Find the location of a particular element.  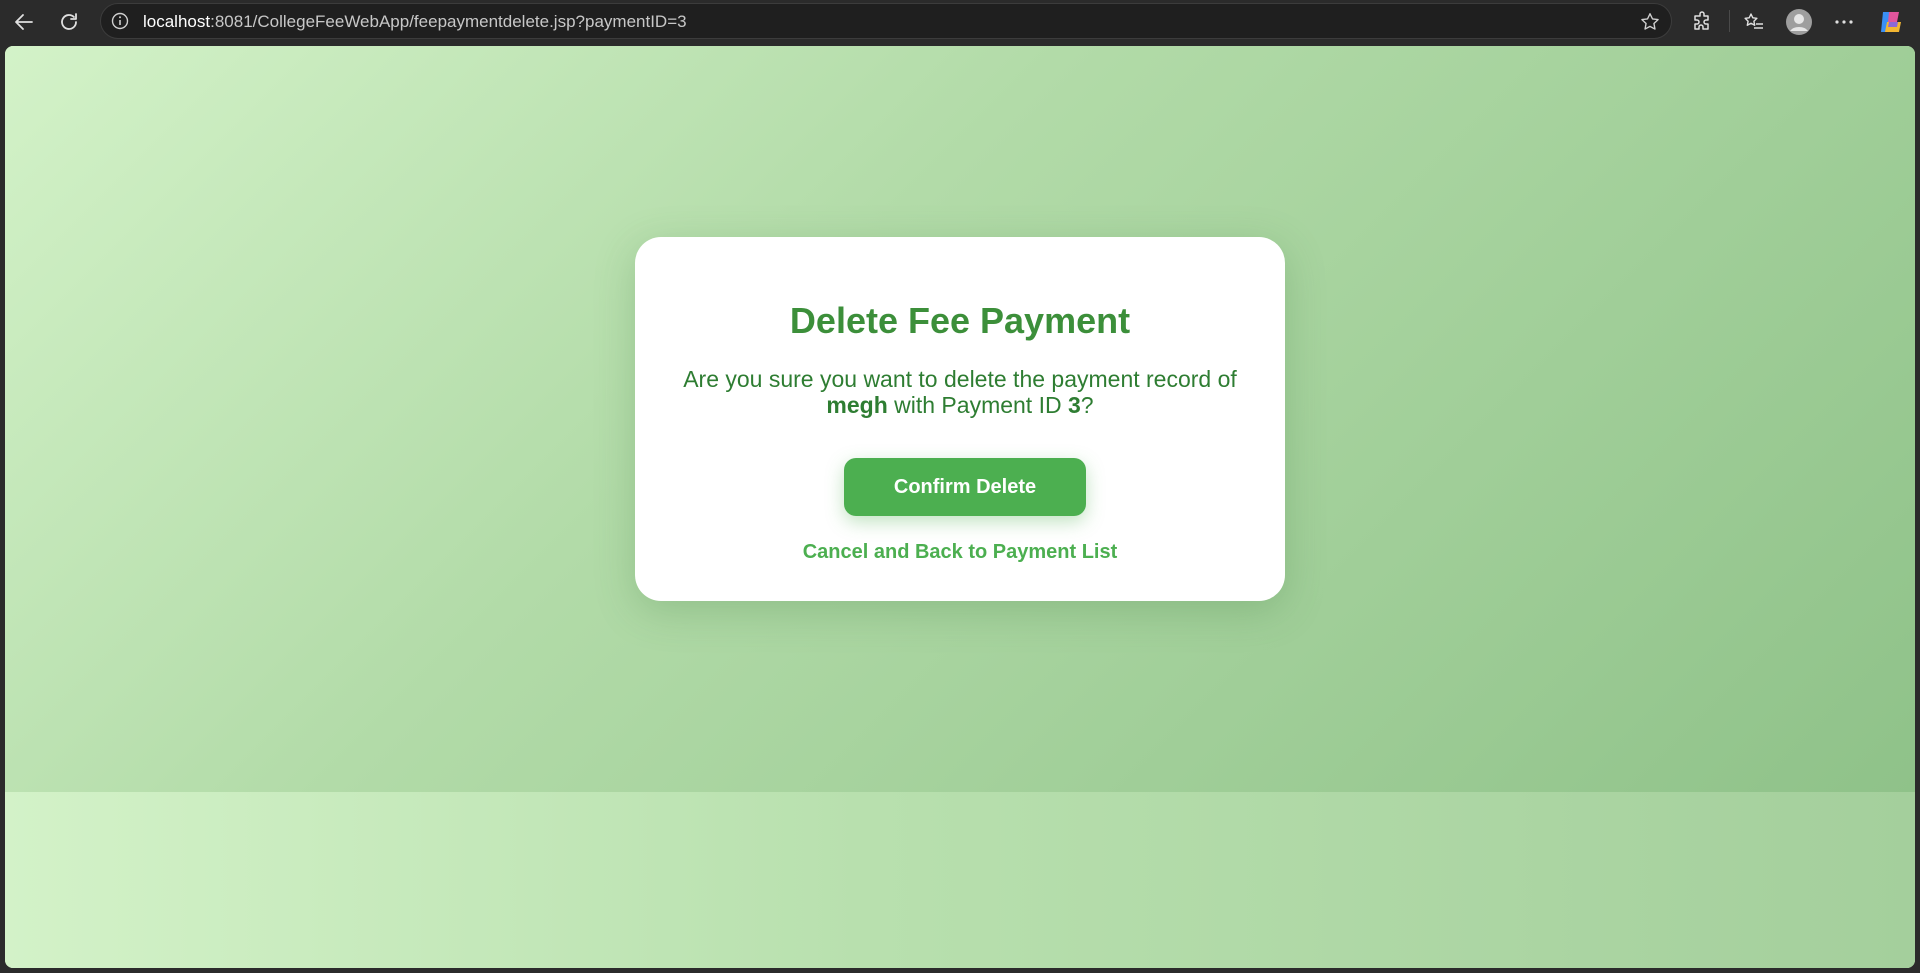

favorites-button is located at coordinates (1754, 22).